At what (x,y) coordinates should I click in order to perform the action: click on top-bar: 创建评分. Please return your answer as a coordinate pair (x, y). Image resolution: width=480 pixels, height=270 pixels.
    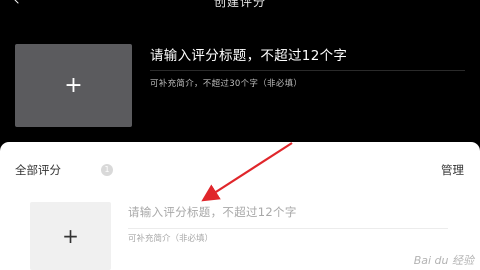
    Looking at the image, I should click on (240, 7).